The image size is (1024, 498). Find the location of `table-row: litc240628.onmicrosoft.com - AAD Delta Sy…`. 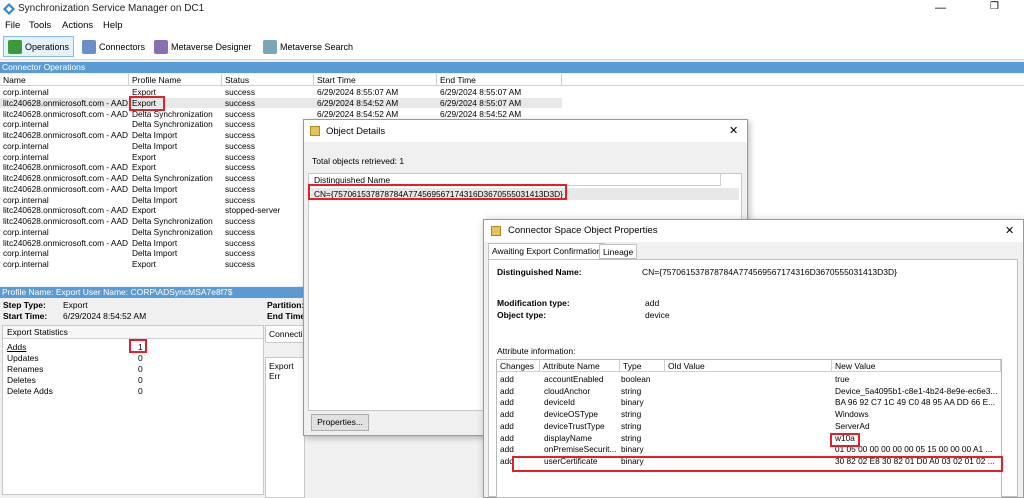

table-row: litc240628.onmicrosoft.com - AAD Delta Sy… is located at coordinates (281, 114).